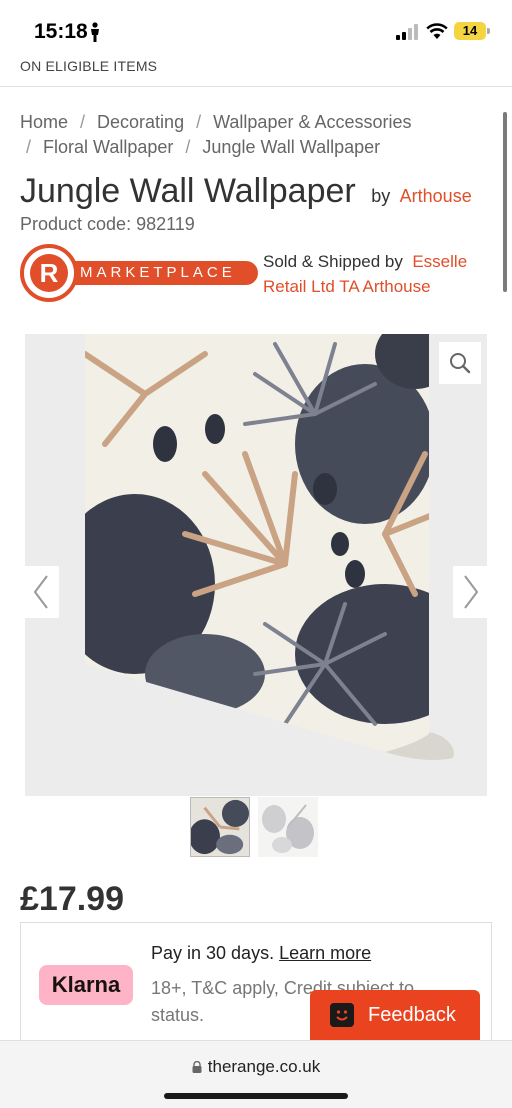 This screenshot has width=512, height=1108. I want to click on page-title: Jungle Wall Wallpaper by Arthouse, so click(246, 191).